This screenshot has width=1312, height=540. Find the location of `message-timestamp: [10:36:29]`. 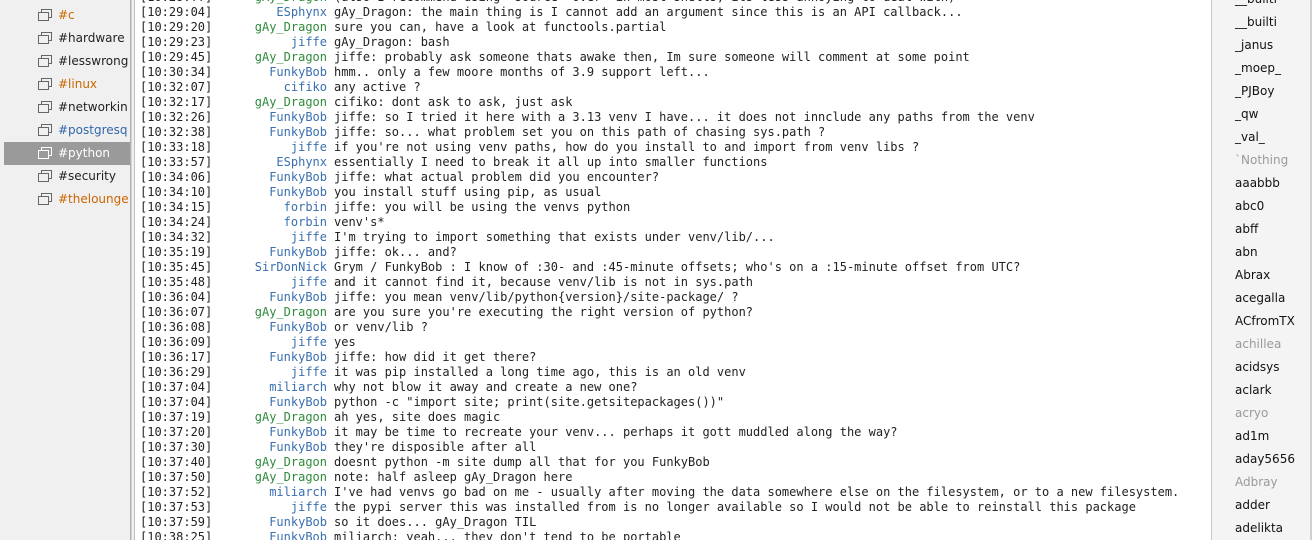

message-timestamp: [10:36:29] is located at coordinates (176, 372).